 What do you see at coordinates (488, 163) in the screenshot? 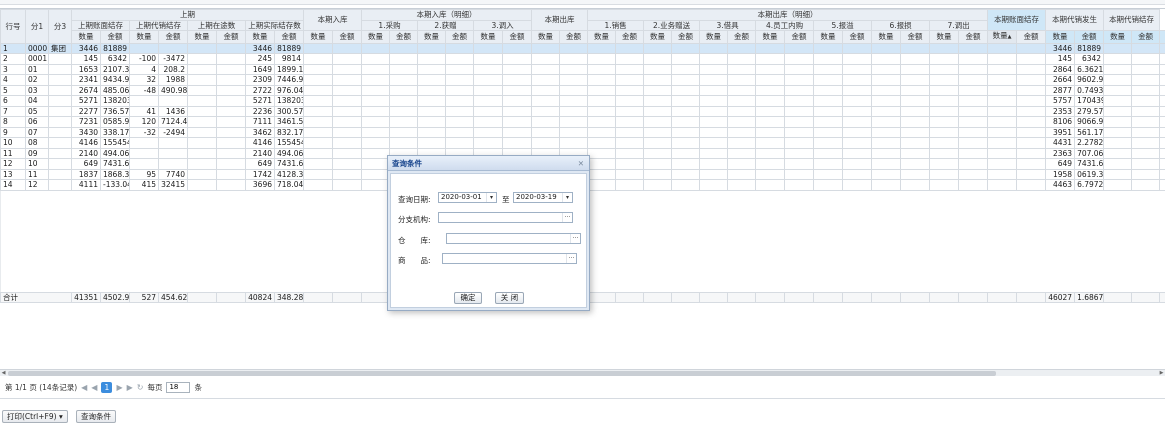
I see `dialog-title-bar: 查询条件 ✕` at bounding box center [488, 163].